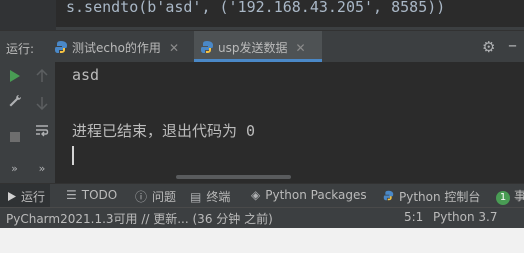  I want to click on tool-tab-problems: ⓘ 问题, so click(155, 196).